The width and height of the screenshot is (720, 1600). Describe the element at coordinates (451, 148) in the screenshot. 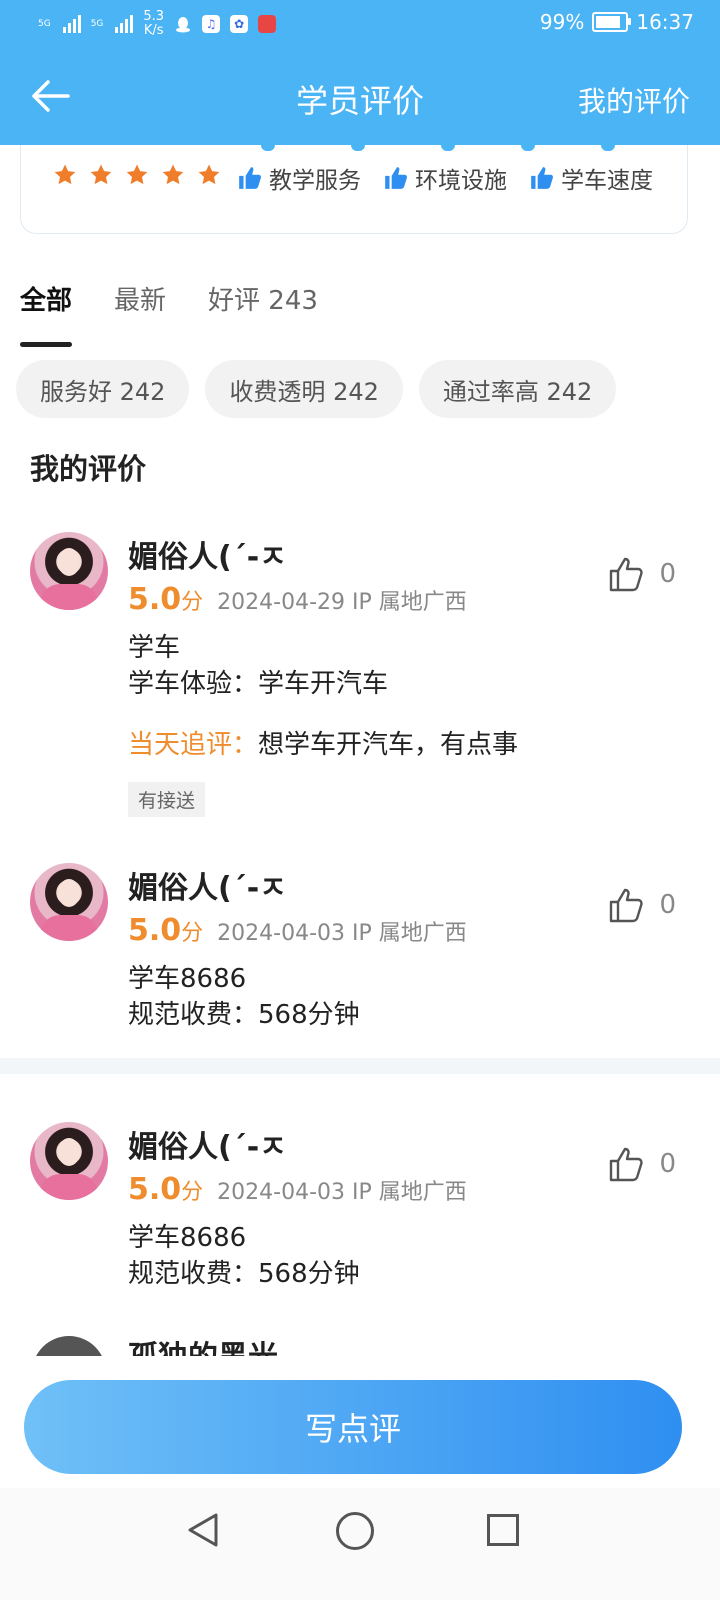

I see `clipped-decoration` at that location.